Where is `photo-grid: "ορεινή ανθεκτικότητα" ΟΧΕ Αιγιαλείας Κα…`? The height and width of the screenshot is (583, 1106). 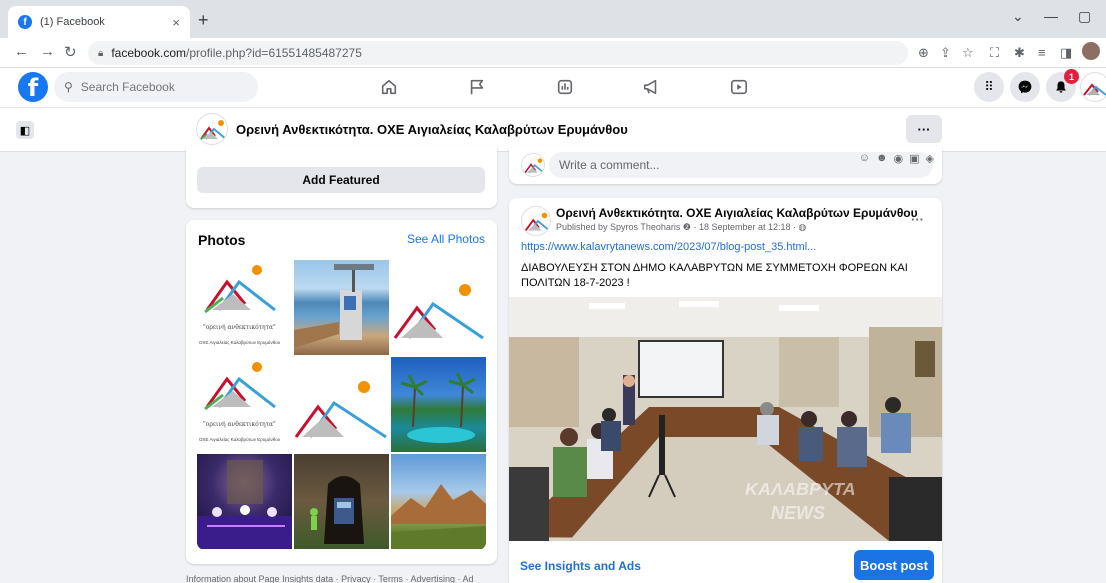 photo-grid: "ορεινή ανθεκτικότητα" ΟΧΕ Αιγιαλείας Κα… is located at coordinates (341, 405).